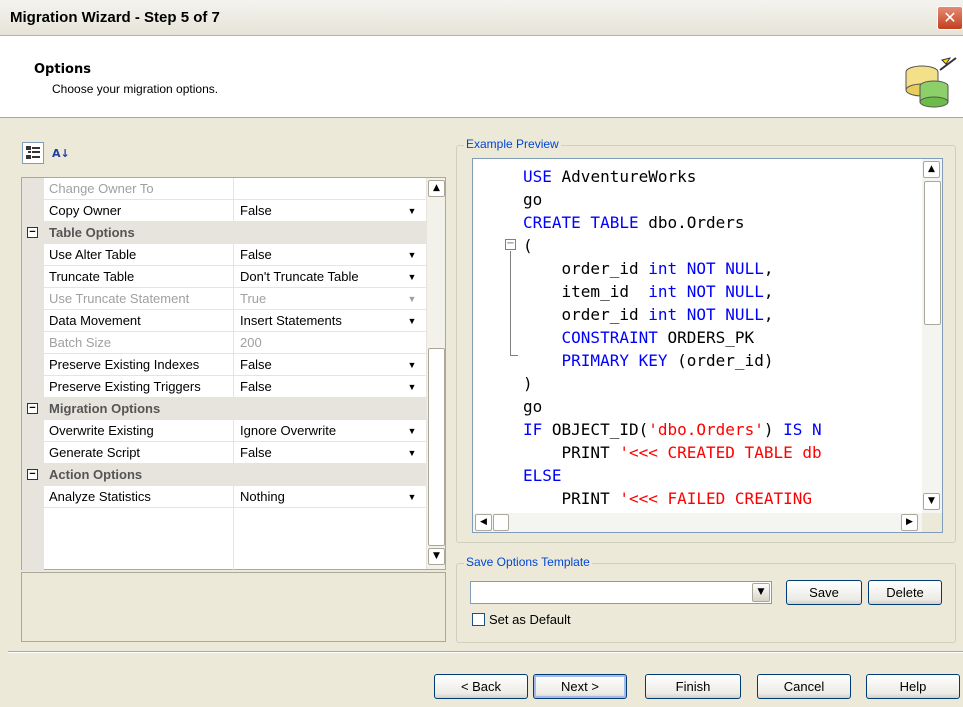  I want to click on preview-horizontal-scrollbar: ◀ ▶, so click(697, 522).